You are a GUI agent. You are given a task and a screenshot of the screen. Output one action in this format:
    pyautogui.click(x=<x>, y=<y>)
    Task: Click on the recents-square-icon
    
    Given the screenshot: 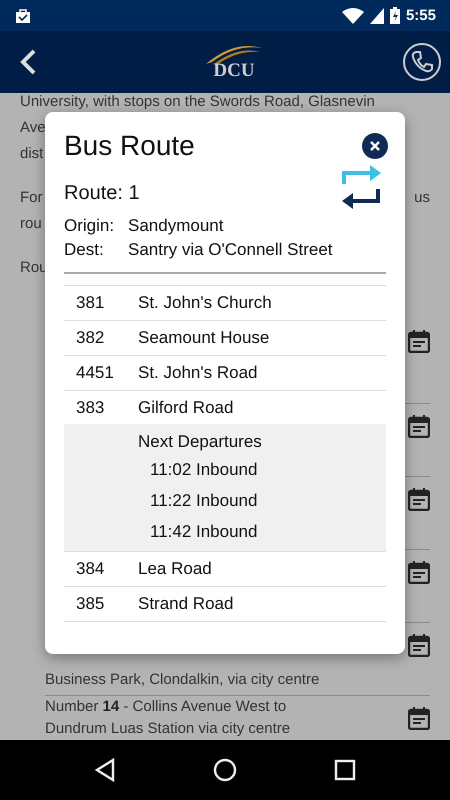 What is the action you would take?
    pyautogui.click(x=345, y=770)
    